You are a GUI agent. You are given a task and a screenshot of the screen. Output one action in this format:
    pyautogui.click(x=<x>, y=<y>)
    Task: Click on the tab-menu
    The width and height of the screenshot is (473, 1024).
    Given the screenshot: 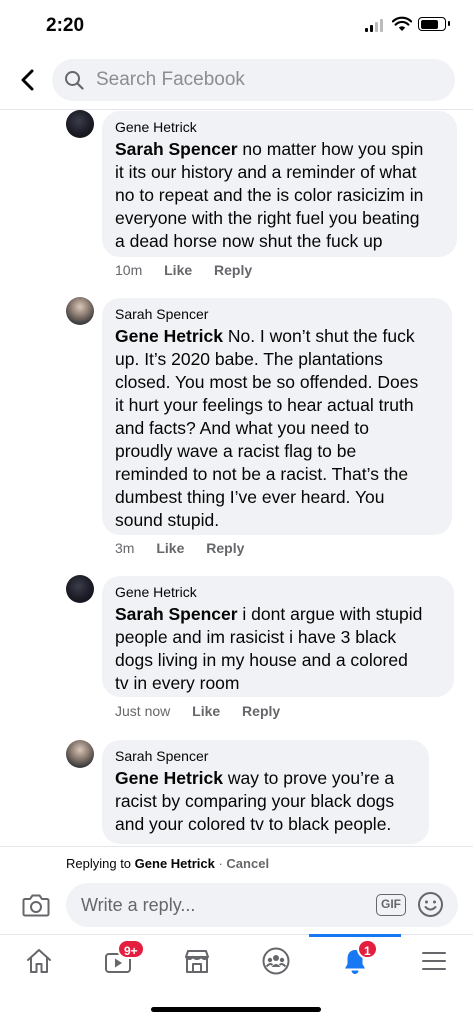 What is the action you would take?
    pyautogui.click(x=434, y=963)
    